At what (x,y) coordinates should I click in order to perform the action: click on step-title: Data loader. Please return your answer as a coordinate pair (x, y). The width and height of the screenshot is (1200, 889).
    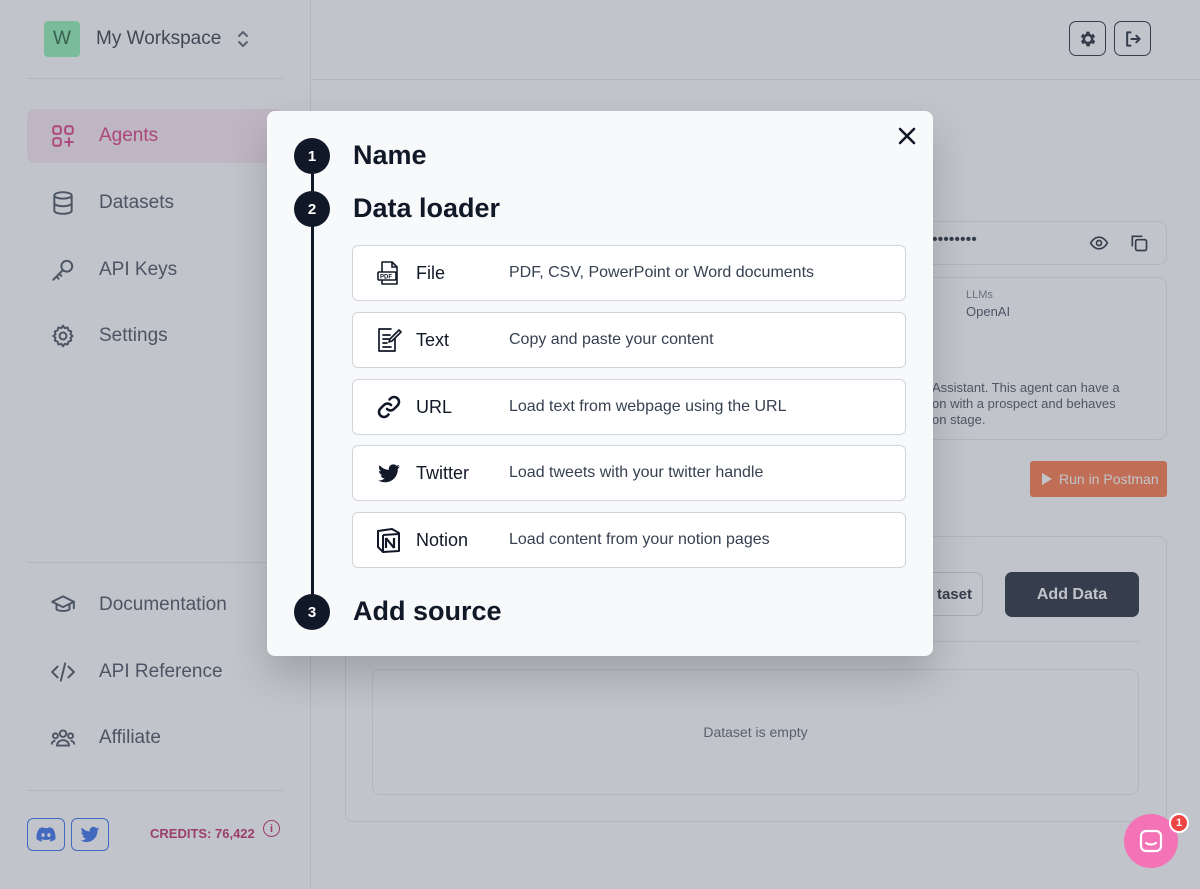
    Looking at the image, I should click on (427, 208).